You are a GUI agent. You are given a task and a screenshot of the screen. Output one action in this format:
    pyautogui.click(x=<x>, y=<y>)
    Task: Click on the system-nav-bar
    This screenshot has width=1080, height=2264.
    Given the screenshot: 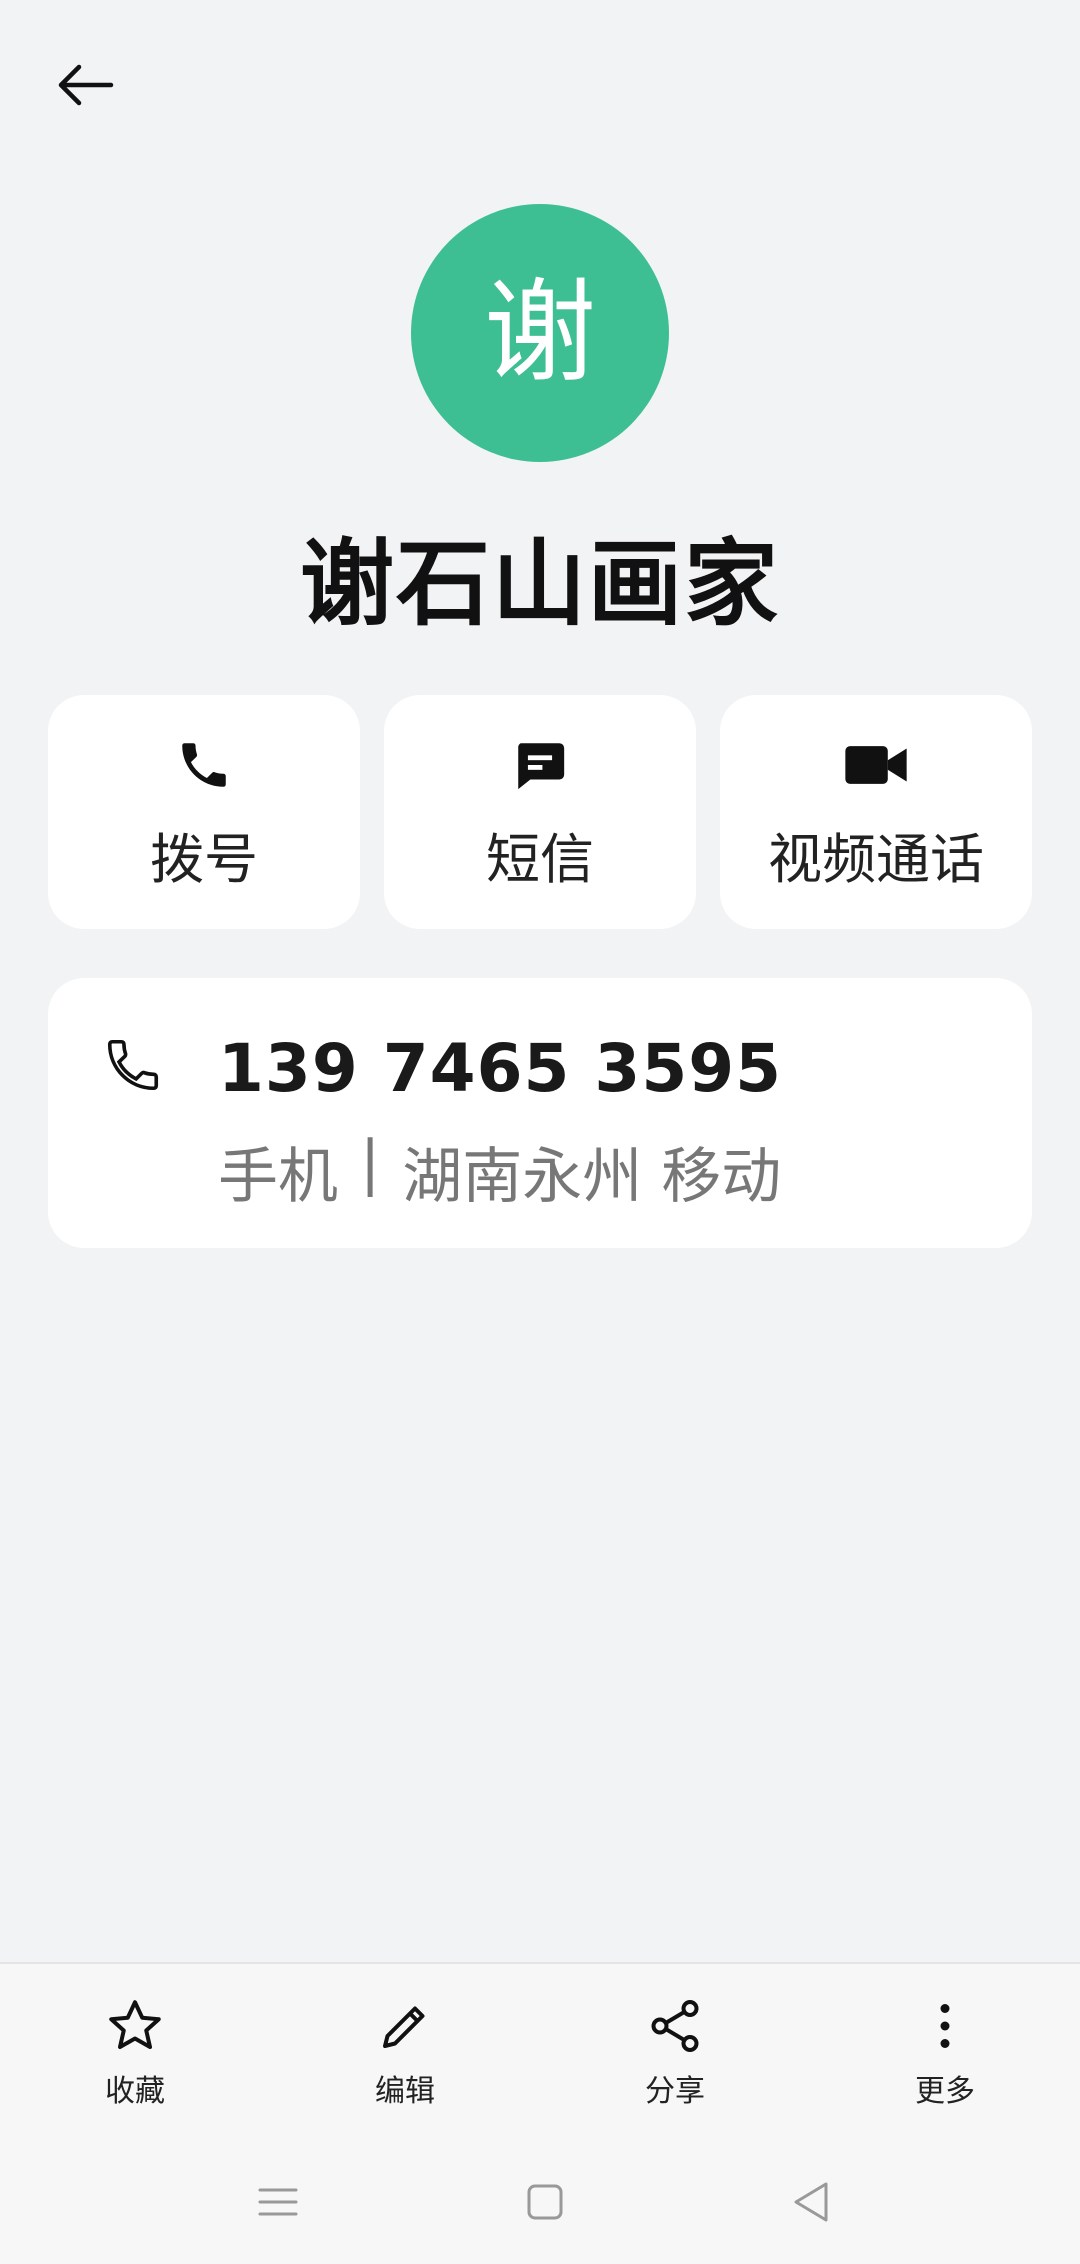 What is the action you would take?
    pyautogui.click(x=540, y=2197)
    